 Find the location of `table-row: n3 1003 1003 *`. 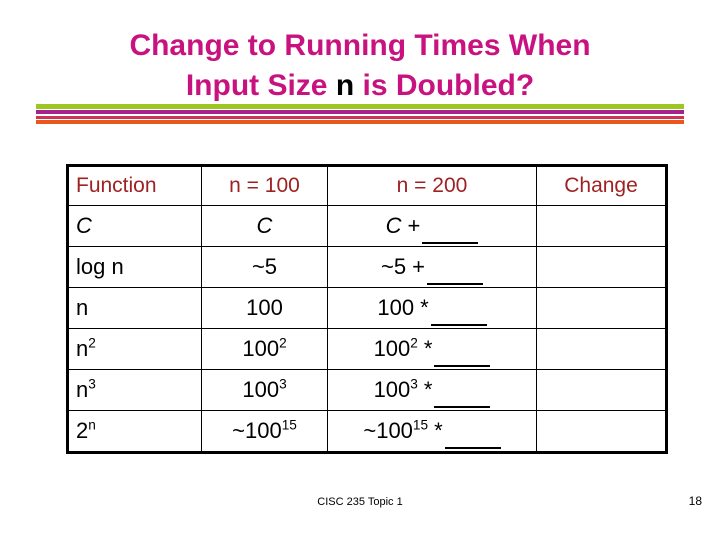

table-row: n3 1003 1003 * is located at coordinates (367, 390).